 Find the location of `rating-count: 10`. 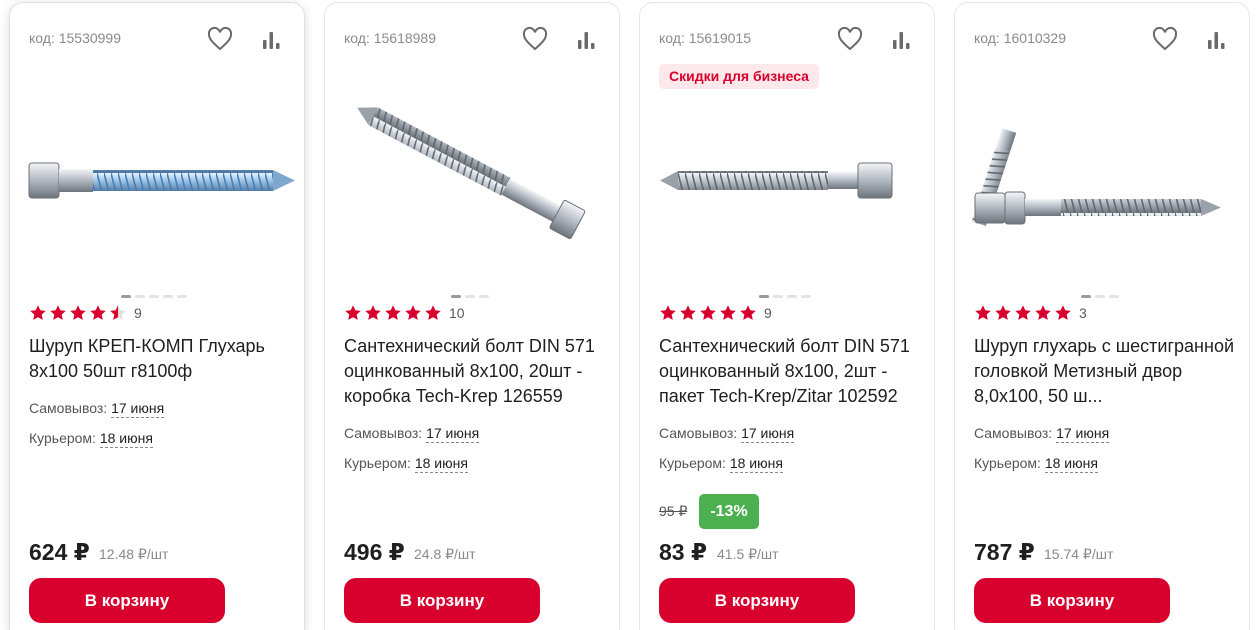

rating-count: 10 is located at coordinates (457, 313).